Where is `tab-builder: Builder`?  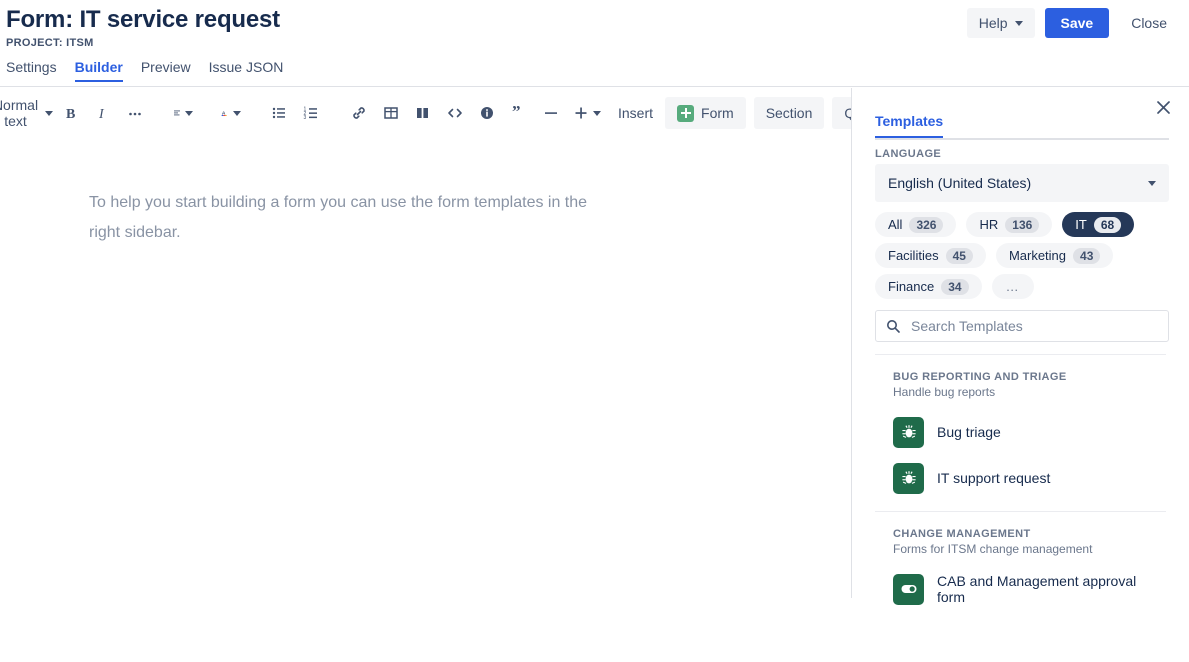 tab-builder: Builder is located at coordinates (99, 70).